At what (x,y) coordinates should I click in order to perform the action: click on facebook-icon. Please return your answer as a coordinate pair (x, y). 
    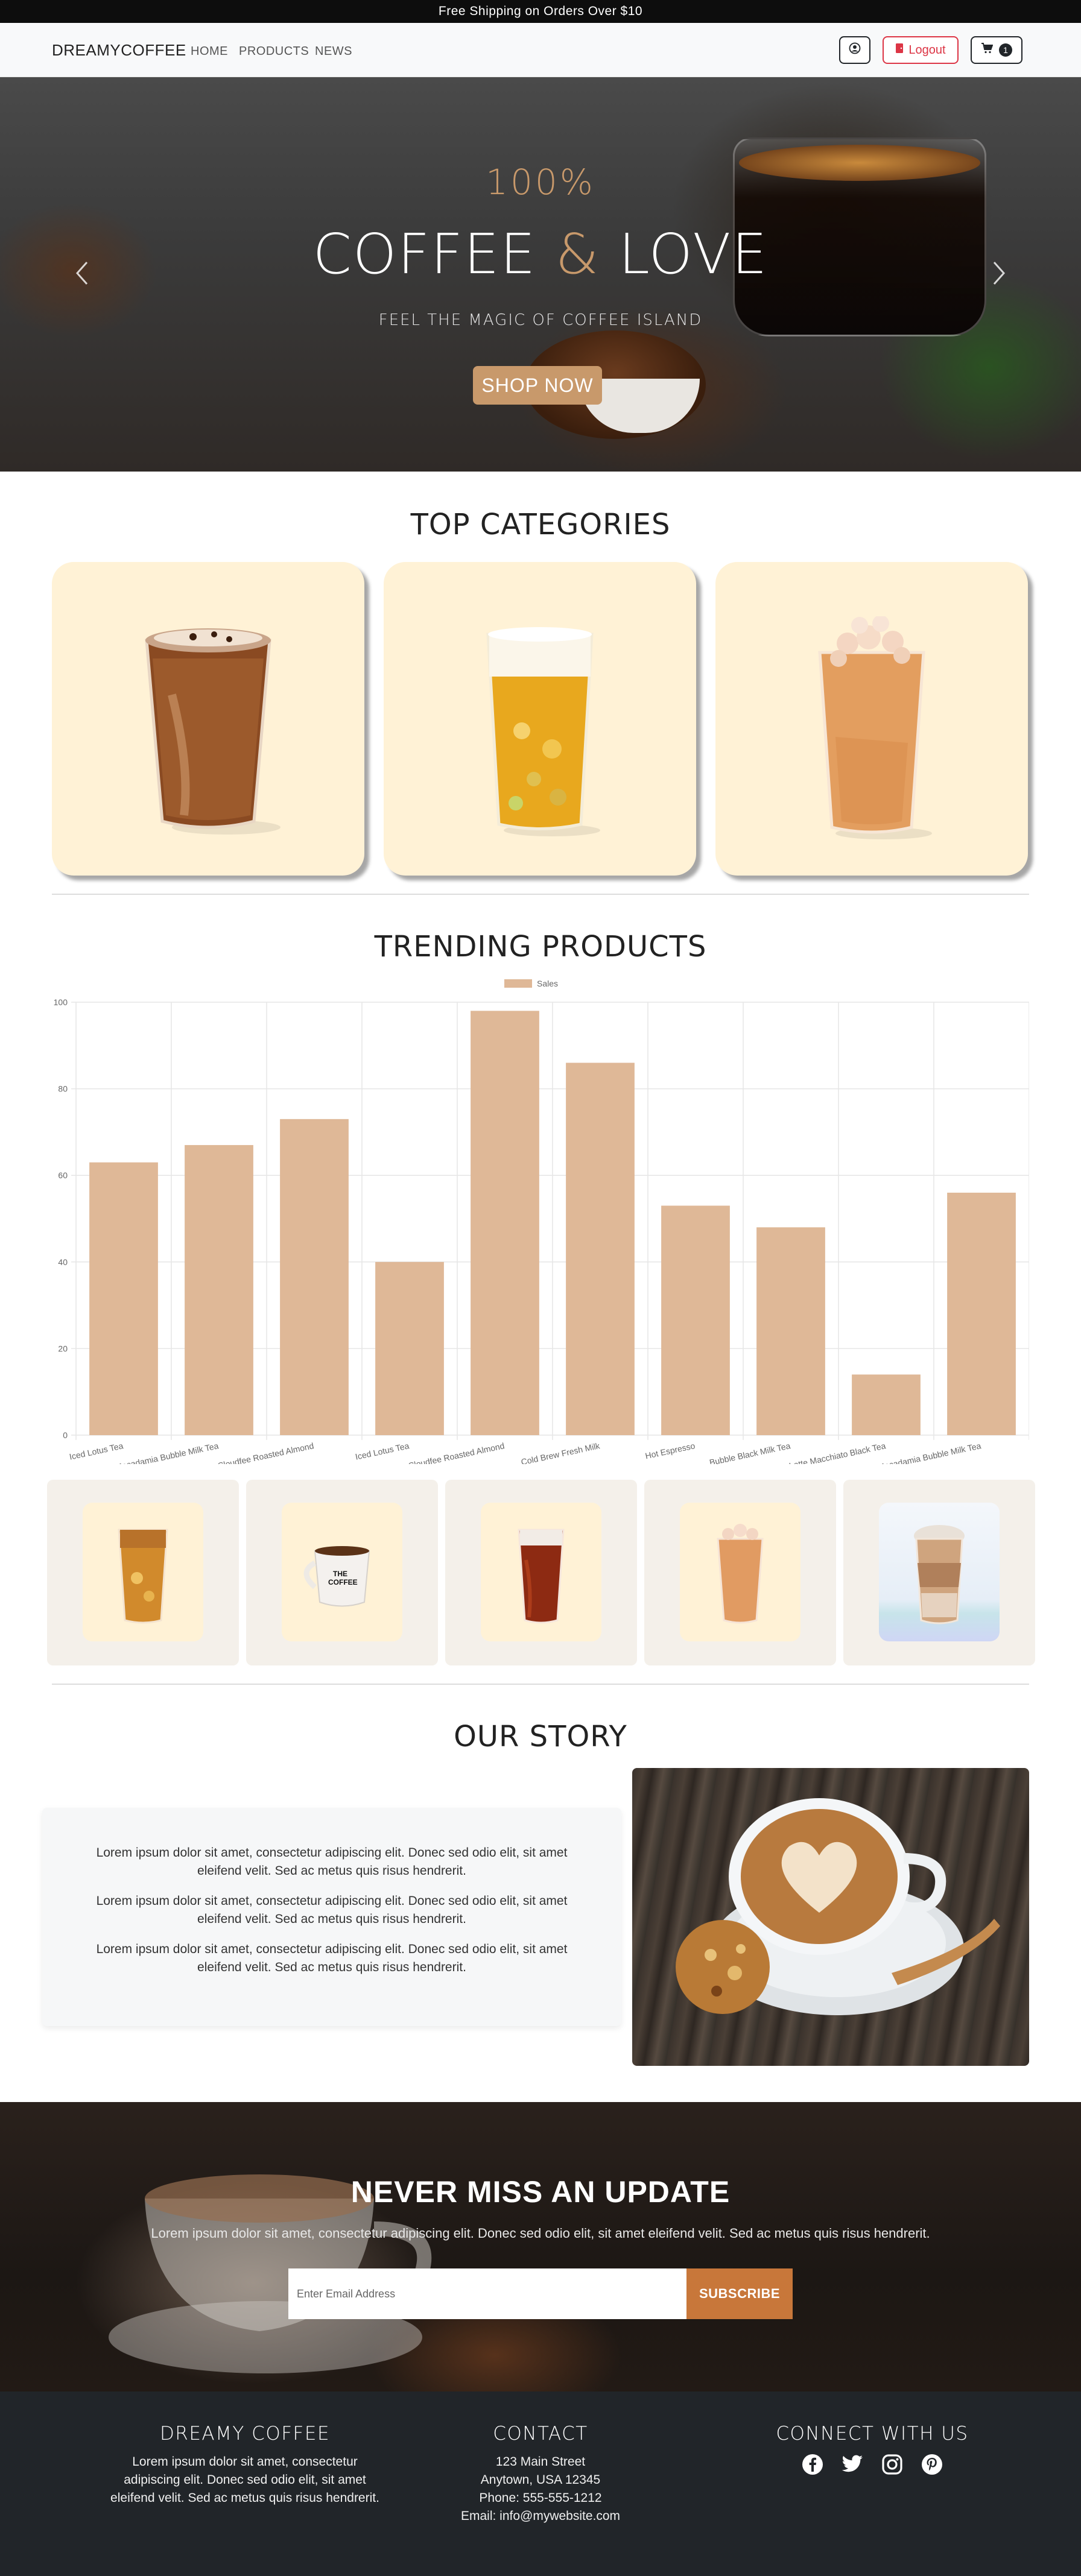
    Looking at the image, I should click on (812, 2464).